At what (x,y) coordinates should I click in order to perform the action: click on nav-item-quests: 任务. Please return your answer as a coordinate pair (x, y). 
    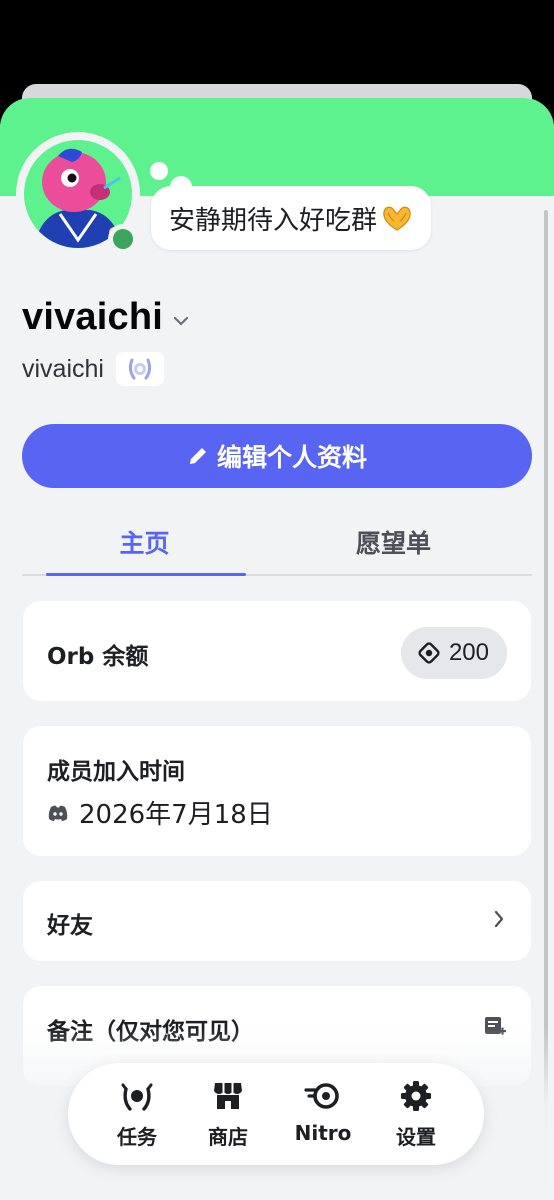
    Looking at the image, I should click on (137, 1114).